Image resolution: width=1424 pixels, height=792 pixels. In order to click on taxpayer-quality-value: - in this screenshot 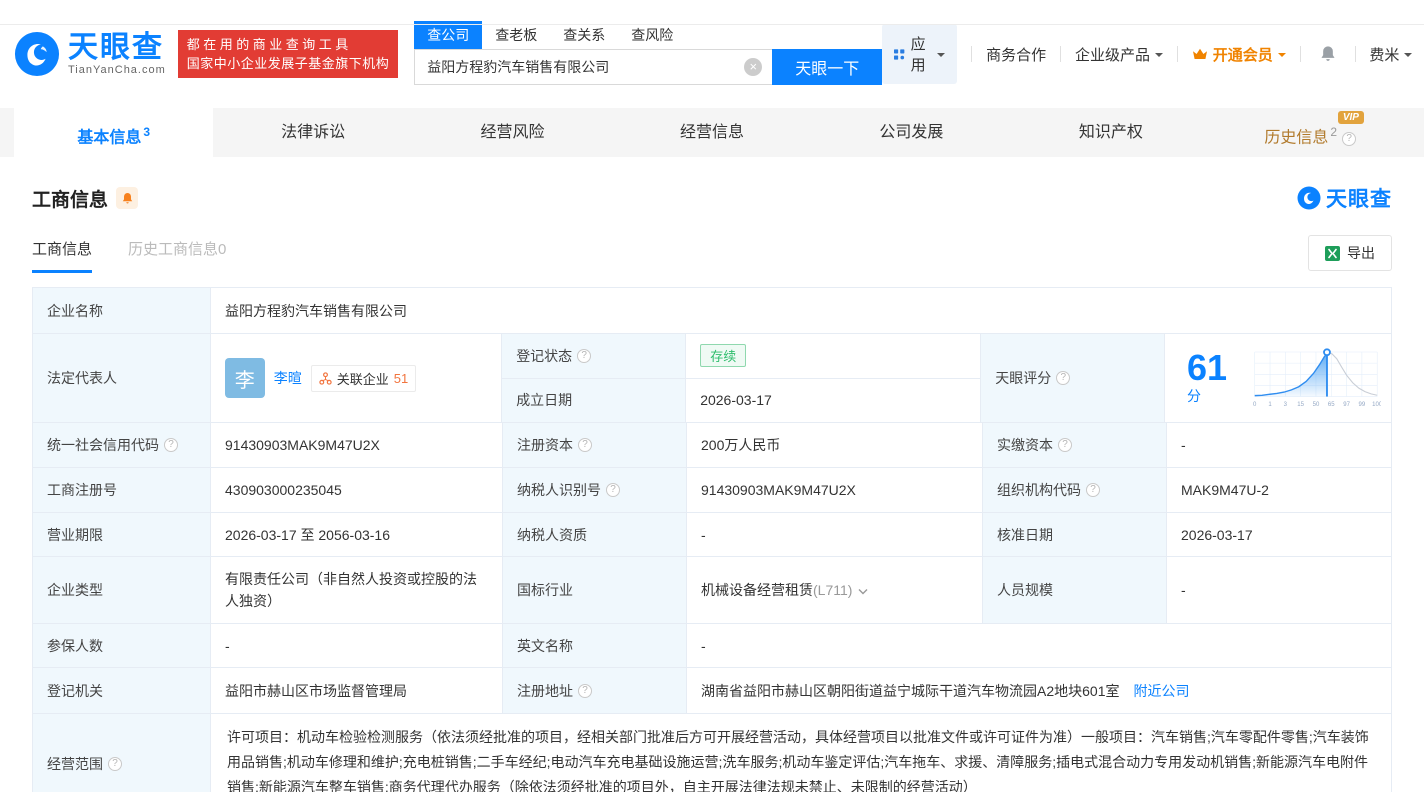, I will do `click(835, 534)`.